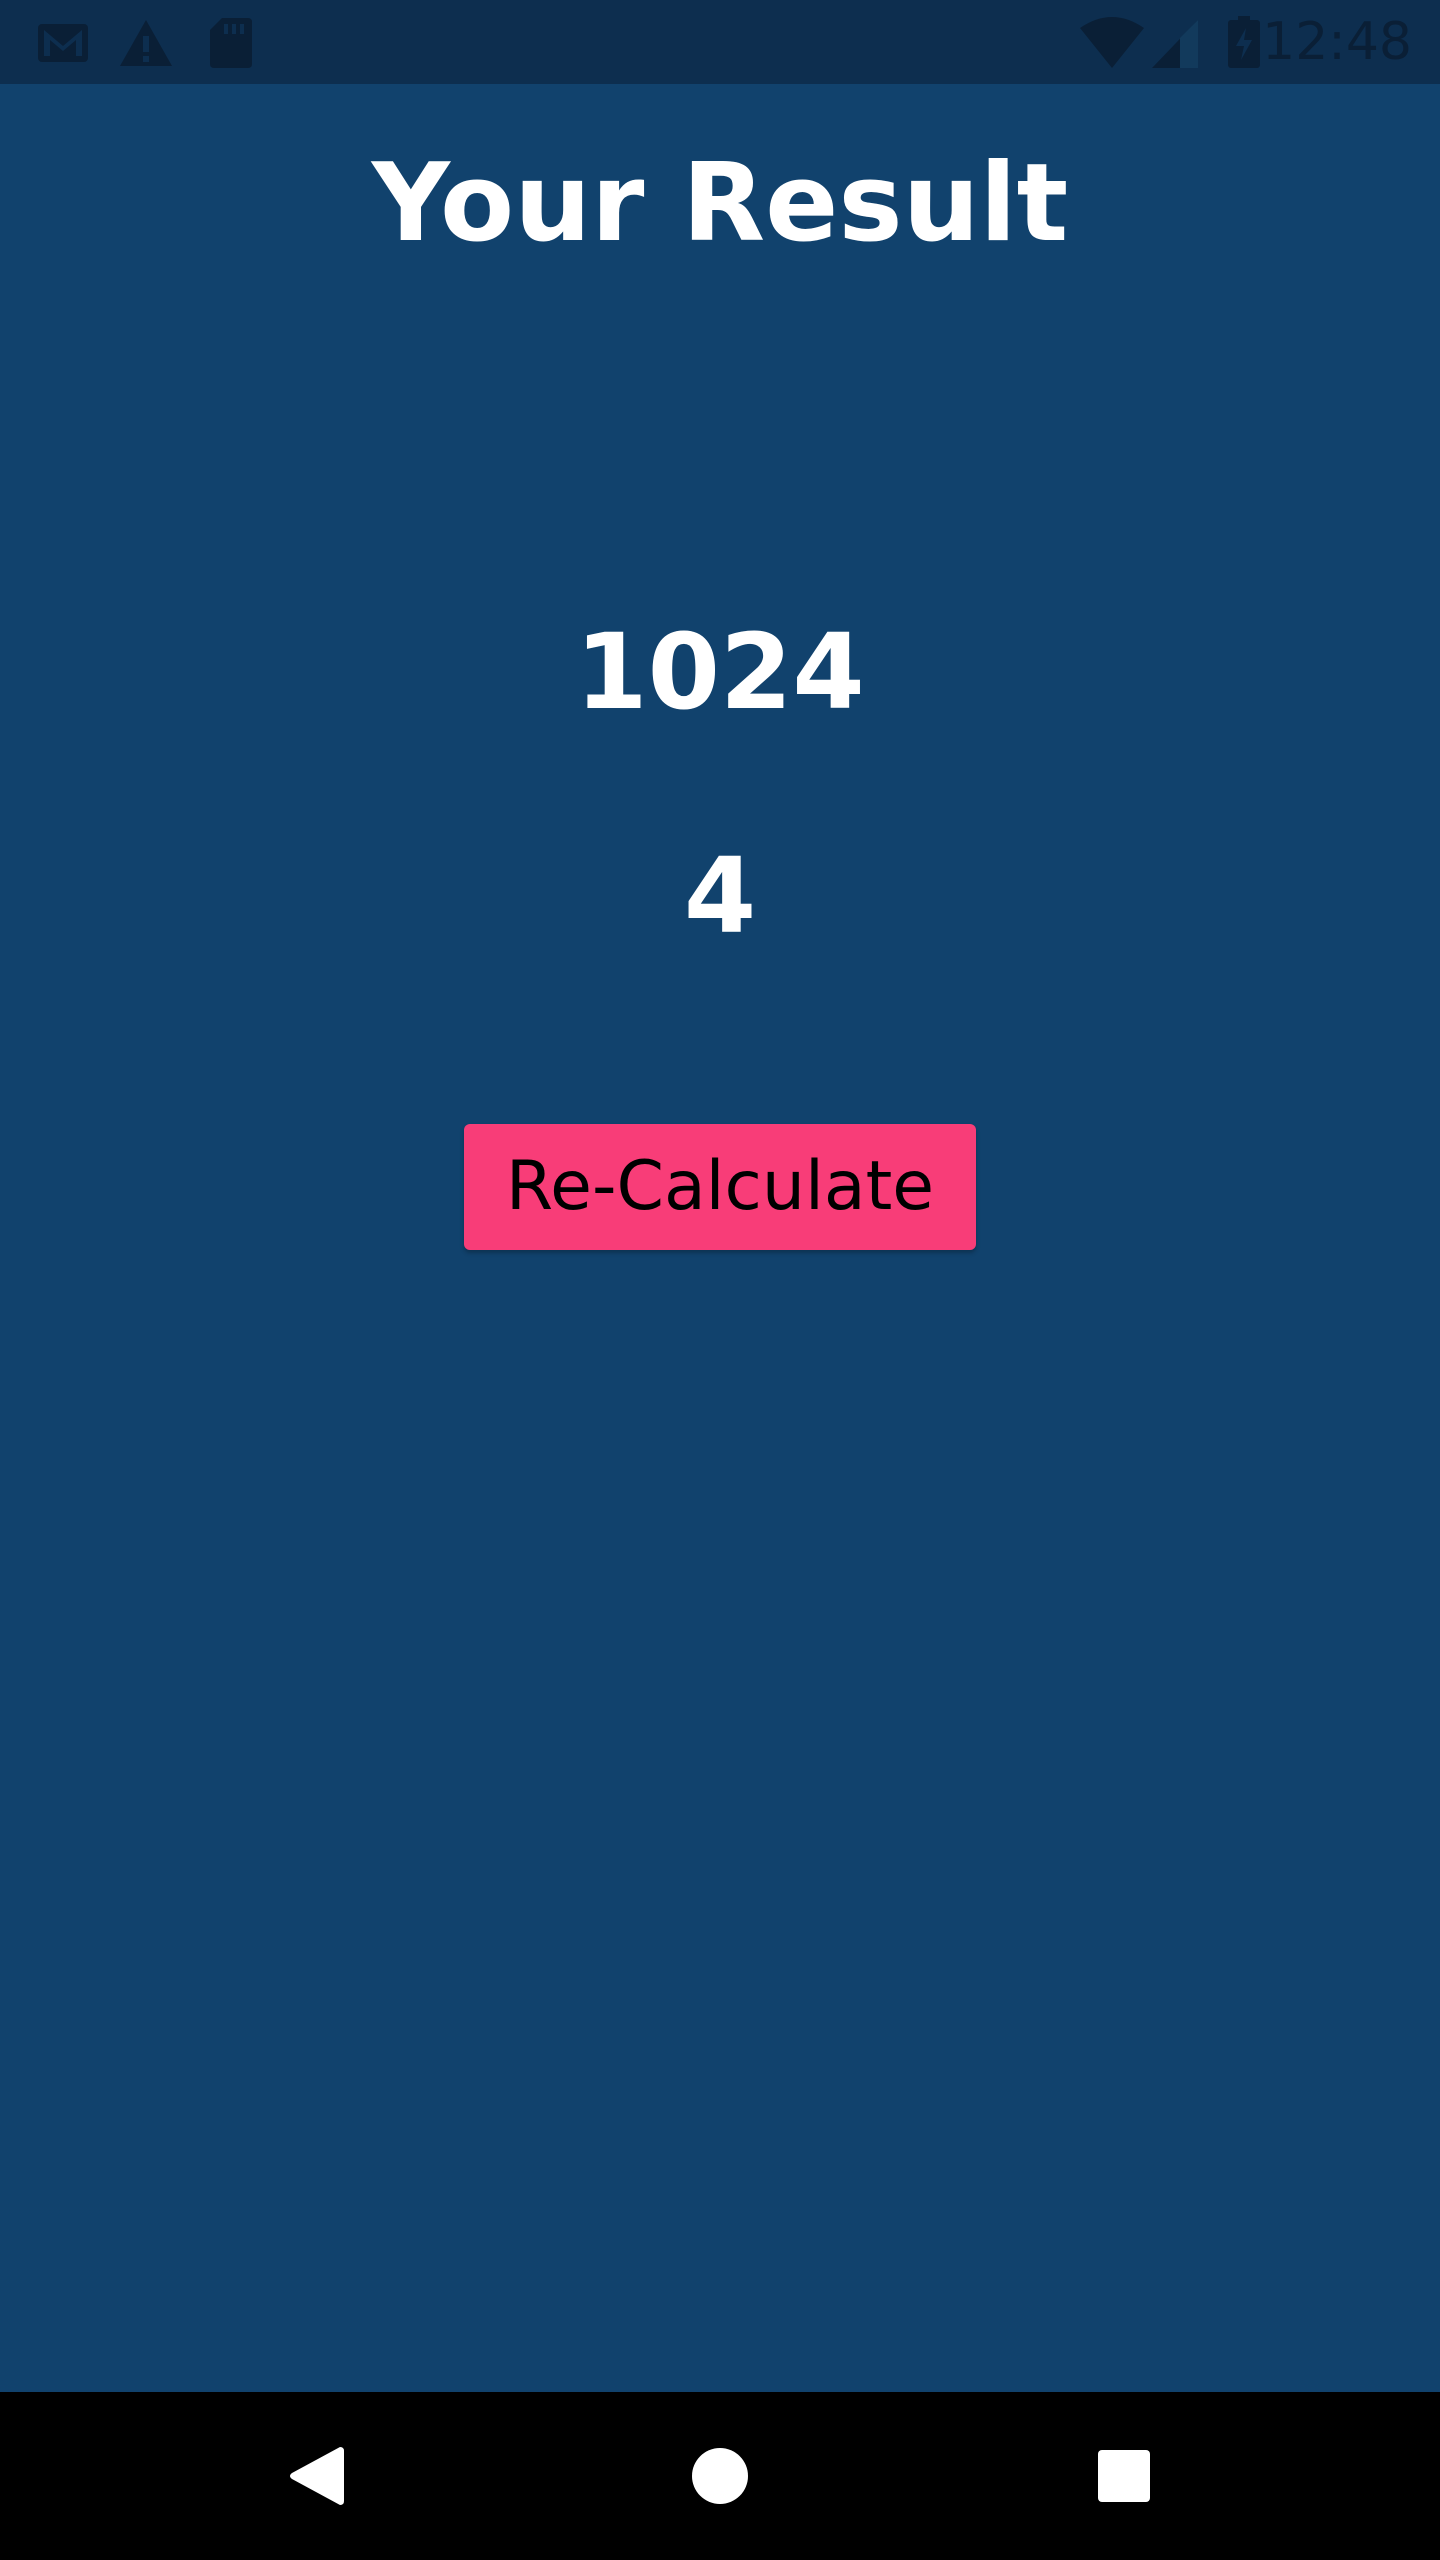 This screenshot has width=1440, height=2560. Describe the element at coordinates (231, 42) in the screenshot. I see `sd-card-icon` at that location.